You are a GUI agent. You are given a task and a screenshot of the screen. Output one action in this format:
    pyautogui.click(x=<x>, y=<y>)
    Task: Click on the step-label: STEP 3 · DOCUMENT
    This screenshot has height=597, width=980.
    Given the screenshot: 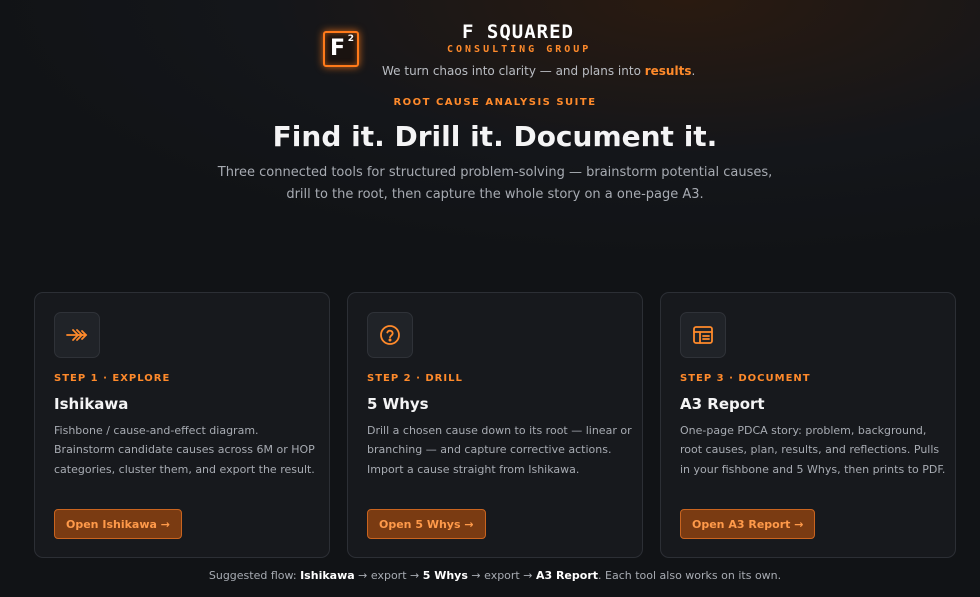 What is the action you would take?
    pyautogui.click(x=745, y=378)
    